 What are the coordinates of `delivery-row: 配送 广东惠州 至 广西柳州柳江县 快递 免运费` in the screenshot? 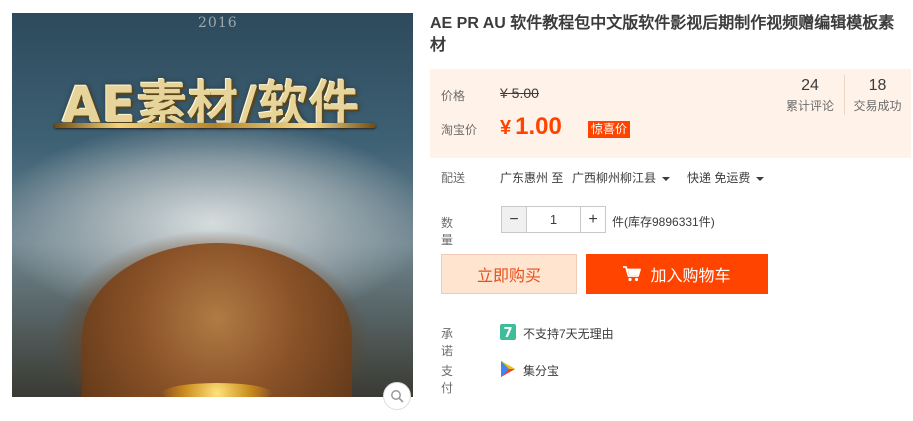 It's located at (603, 177).